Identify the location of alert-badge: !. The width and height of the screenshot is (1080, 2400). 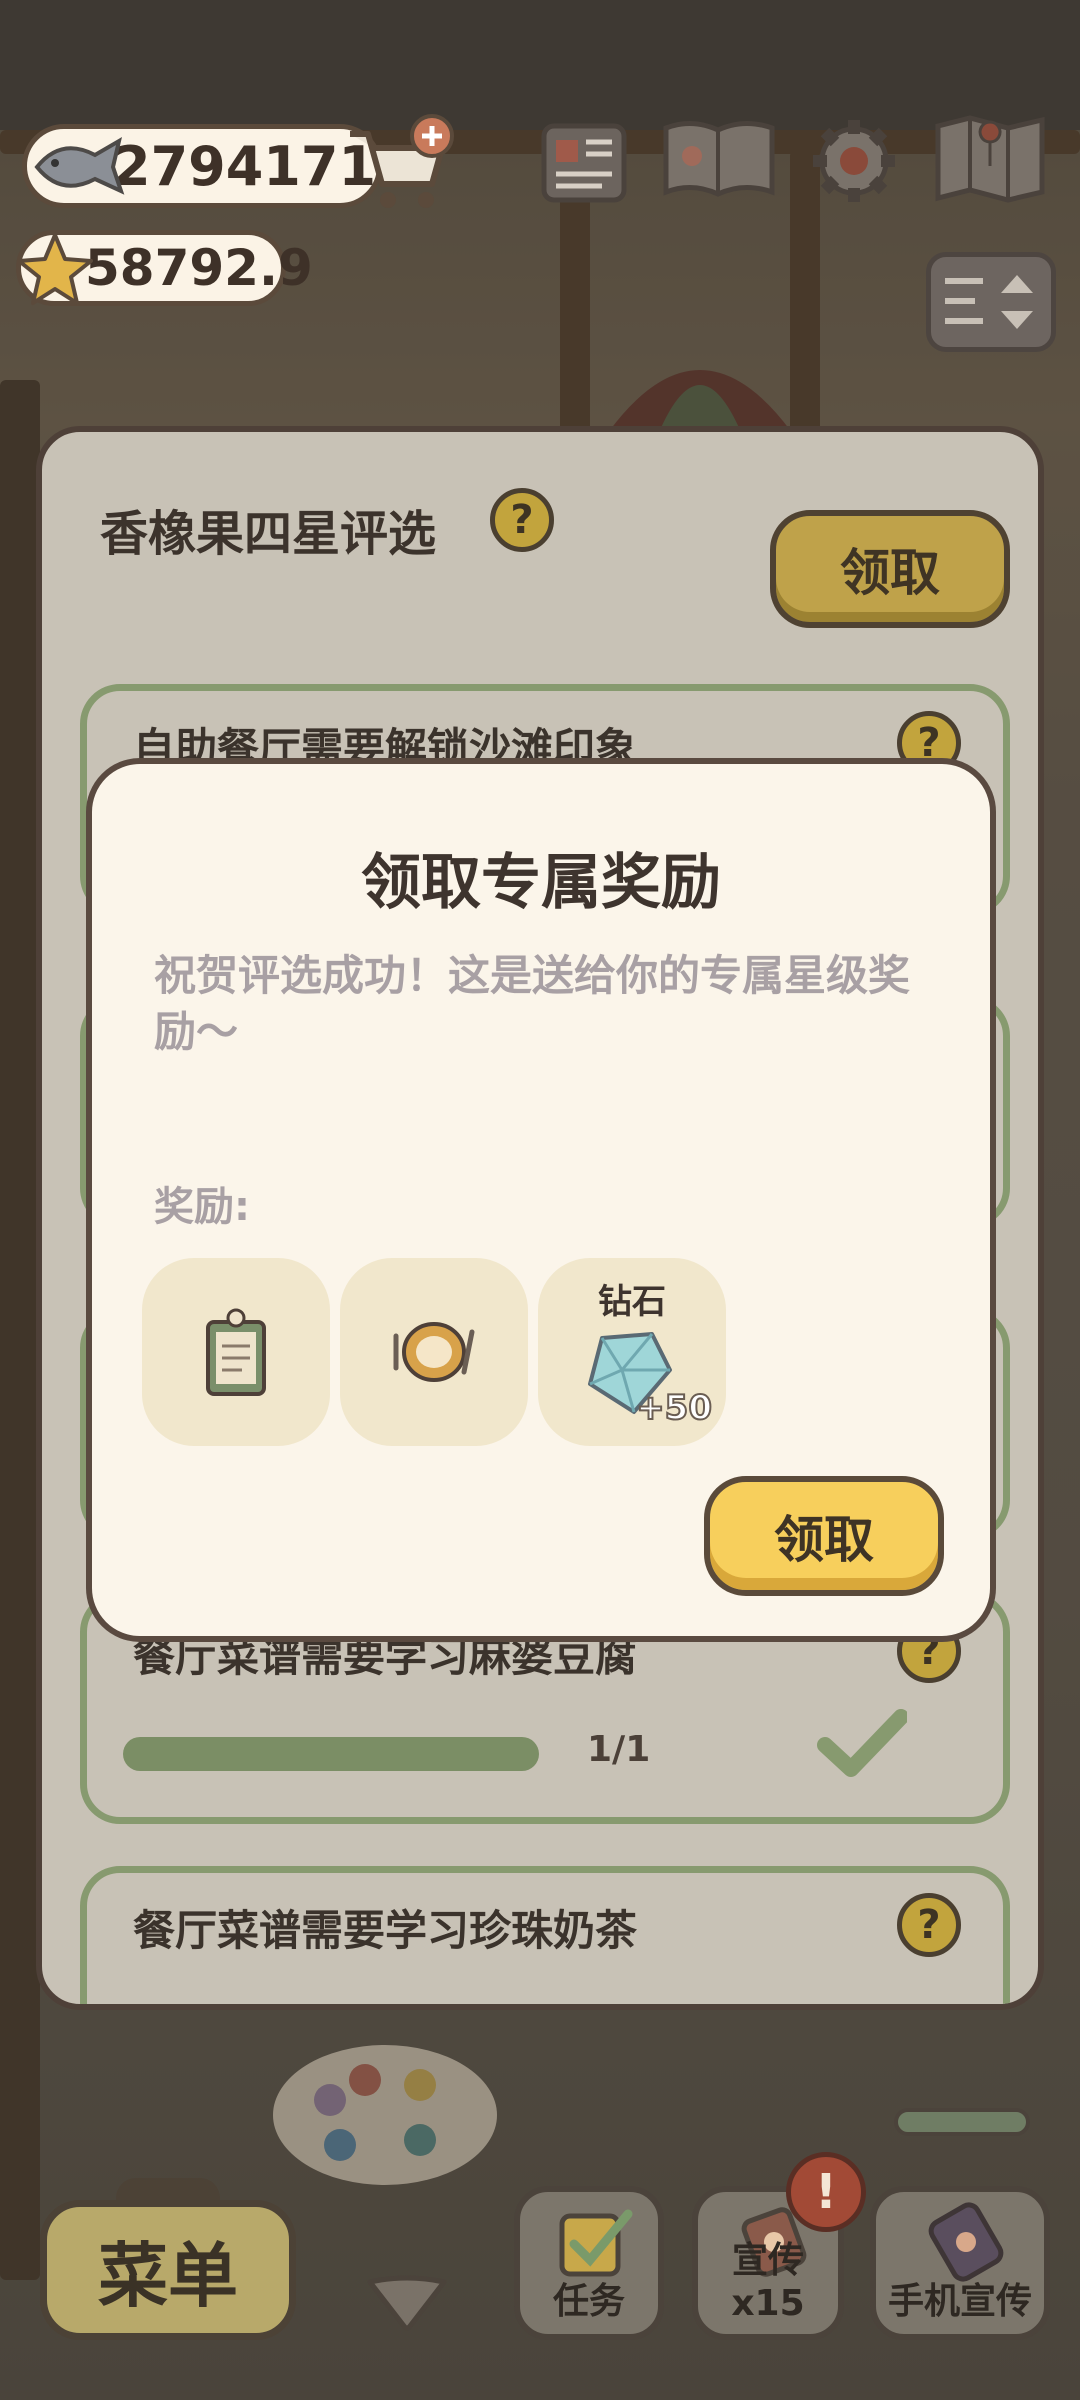
(826, 2192).